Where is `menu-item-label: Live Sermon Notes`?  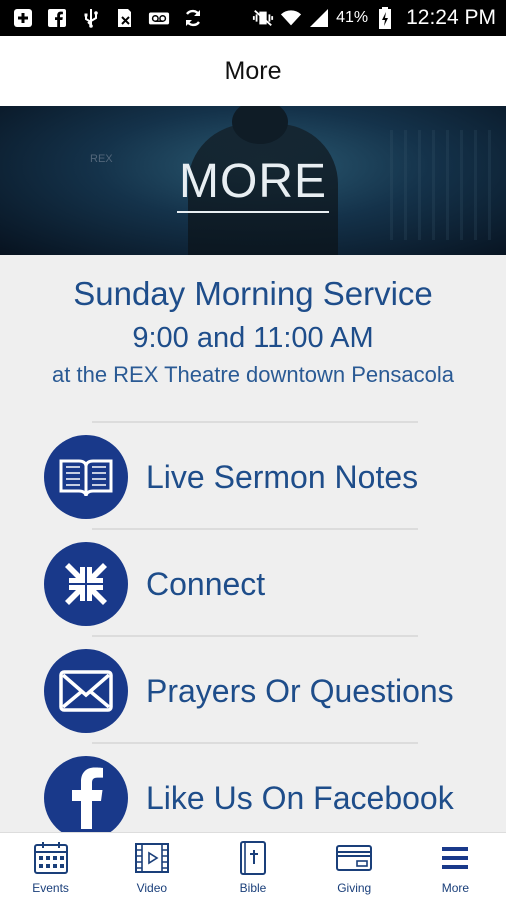
menu-item-label: Live Sermon Notes is located at coordinates (282, 476).